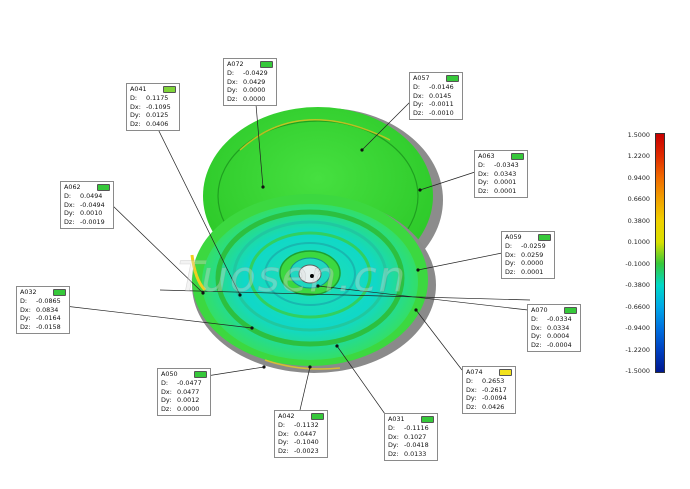  What do you see at coordinates (169, 374) in the screenshot?
I see `callout-id: A050` at bounding box center [169, 374].